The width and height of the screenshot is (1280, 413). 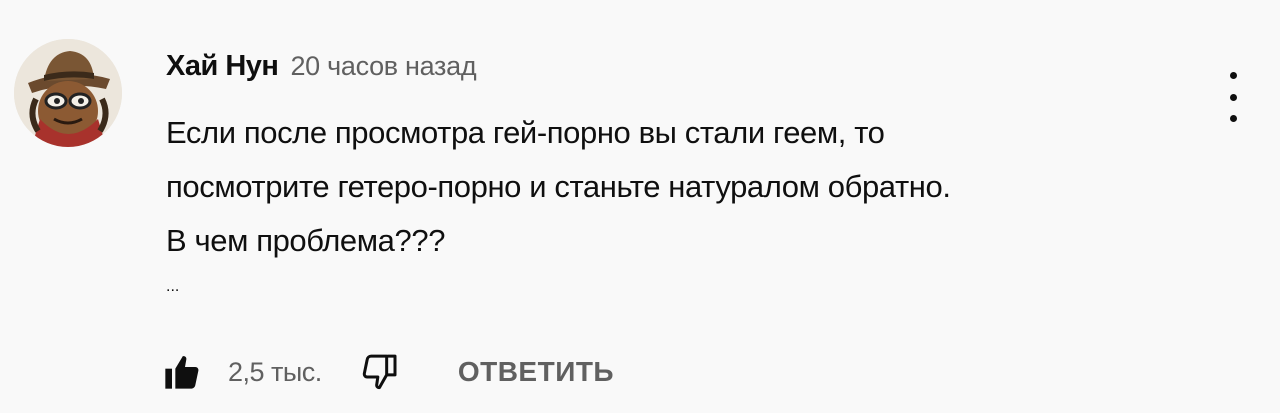 I want to click on comment-actions: 2,5 тыс. ОТВЕТИТЬ, so click(x=387, y=372).